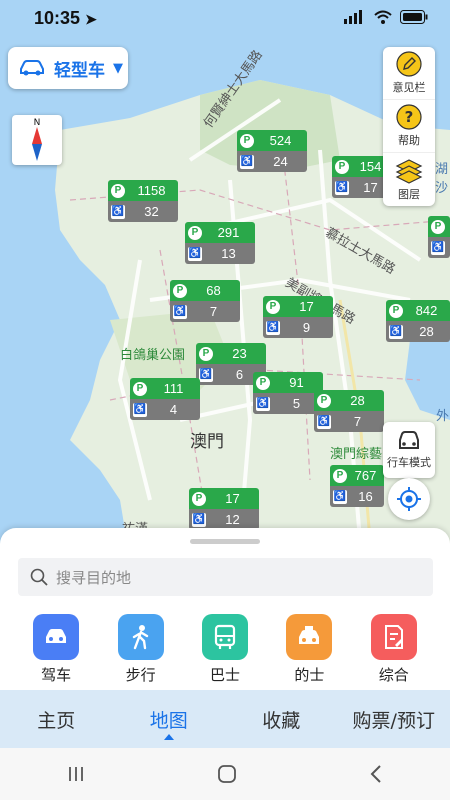  Describe the element at coordinates (232, 519) in the screenshot. I see `accessible-spaces: 12` at that location.